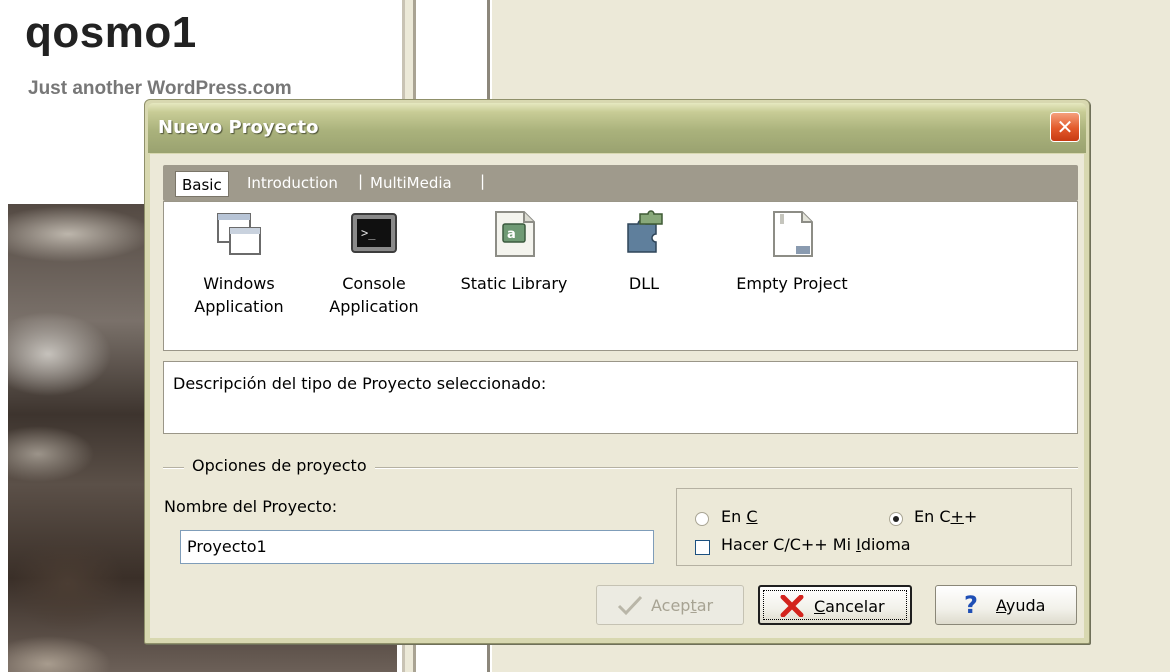 The height and width of the screenshot is (672, 1170). What do you see at coordinates (292, 183) in the screenshot?
I see `tab-introduction: Introduction` at bounding box center [292, 183].